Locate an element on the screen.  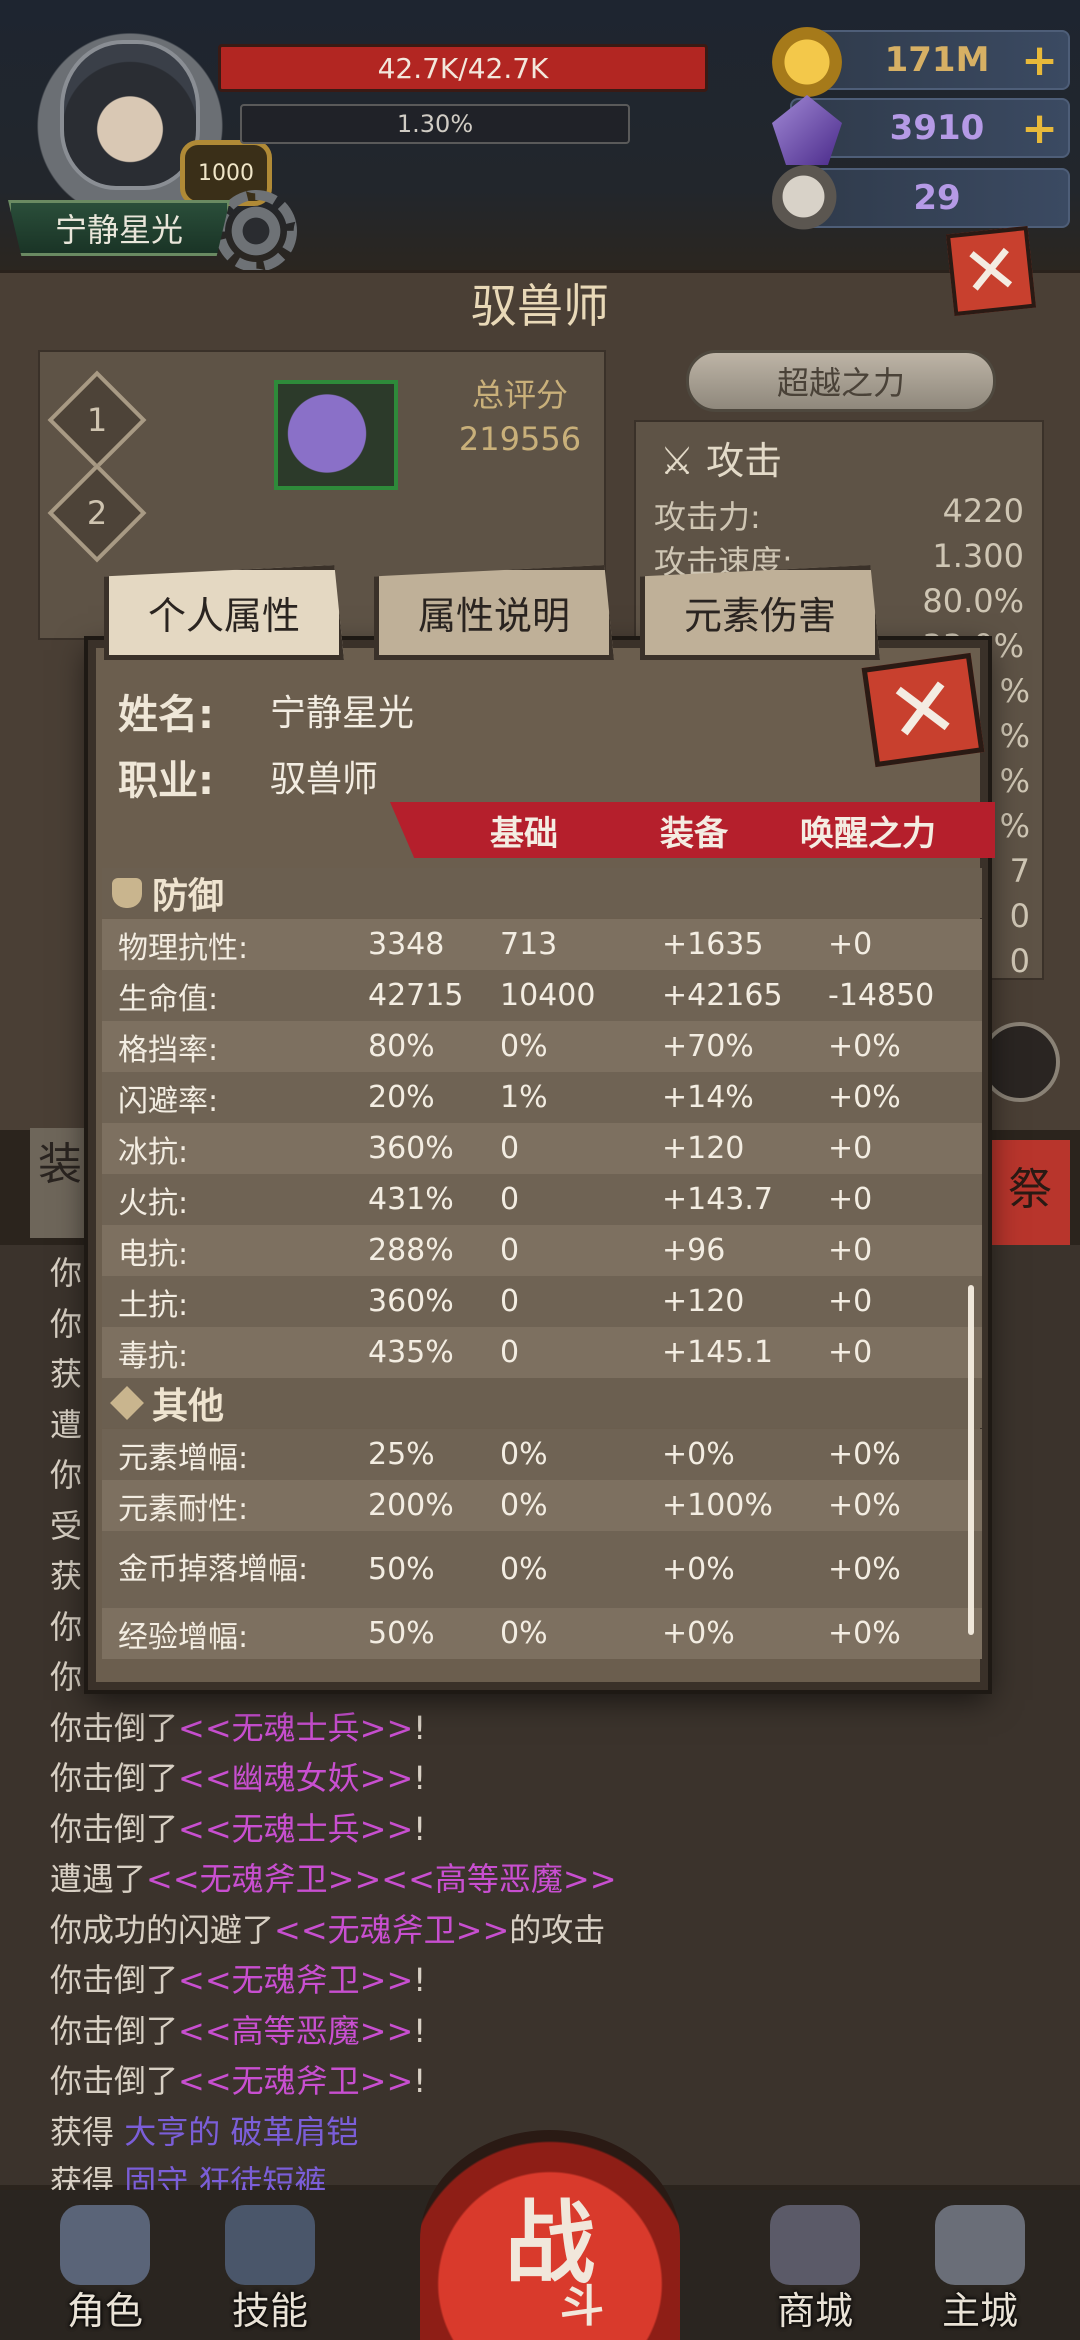
log-line: 遭遇了<<无魂斧卫>><<高等恶魔>> is located at coordinates (333, 1877).